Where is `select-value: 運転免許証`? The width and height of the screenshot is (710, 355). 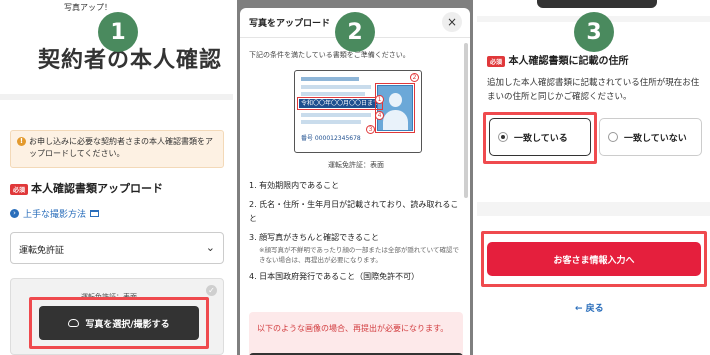
select-value: 運転免許証 is located at coordinates (42, 251).